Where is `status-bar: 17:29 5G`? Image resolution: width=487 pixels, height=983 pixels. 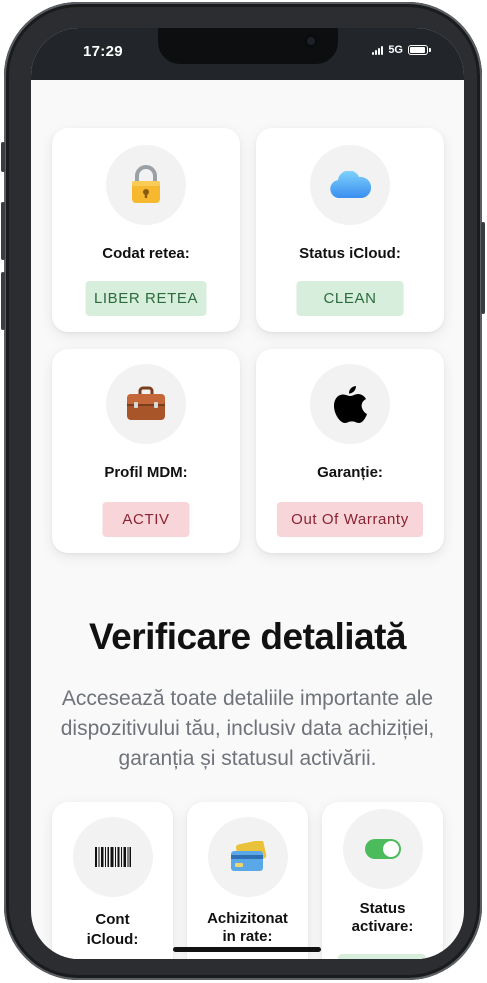 status-bar: 17:29 5G is located at coordinates (247, 54).